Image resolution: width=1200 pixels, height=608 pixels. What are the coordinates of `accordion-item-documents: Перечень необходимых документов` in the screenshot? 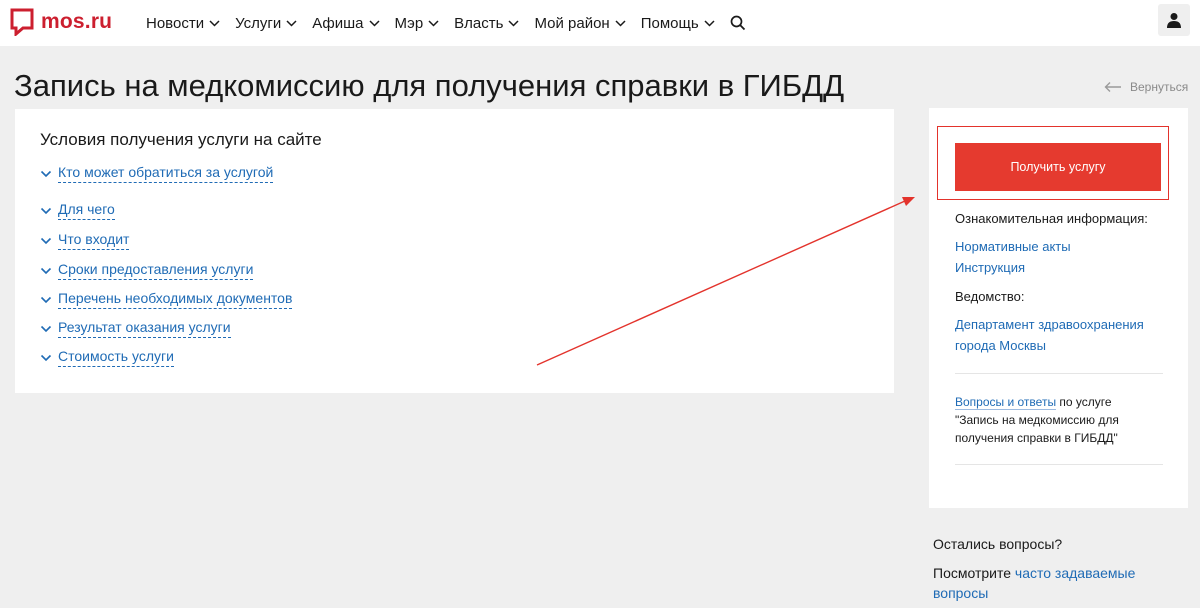 It's located at (166, 299).